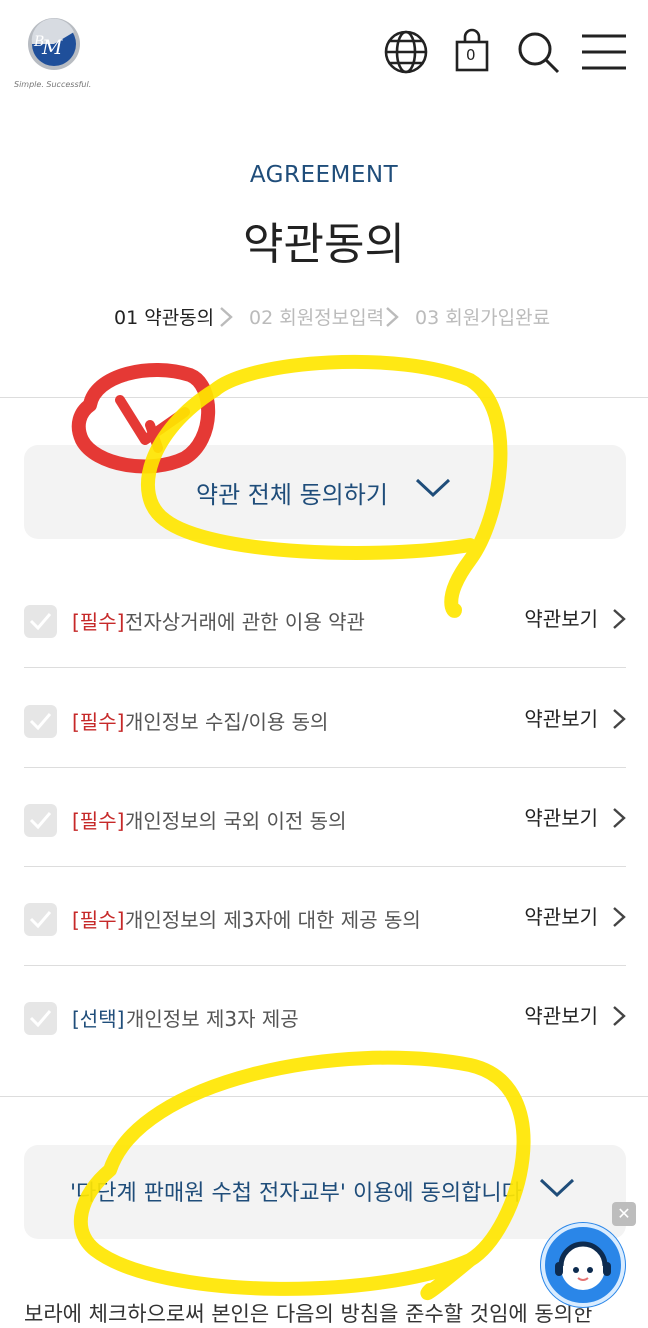 This screenshot has width=648, height=1328. What do you see at coordinates (236, 821) in the screenshot?
I see `term-name: 개인정보의 국외 이전 동의` at bounding box center [236, 821].